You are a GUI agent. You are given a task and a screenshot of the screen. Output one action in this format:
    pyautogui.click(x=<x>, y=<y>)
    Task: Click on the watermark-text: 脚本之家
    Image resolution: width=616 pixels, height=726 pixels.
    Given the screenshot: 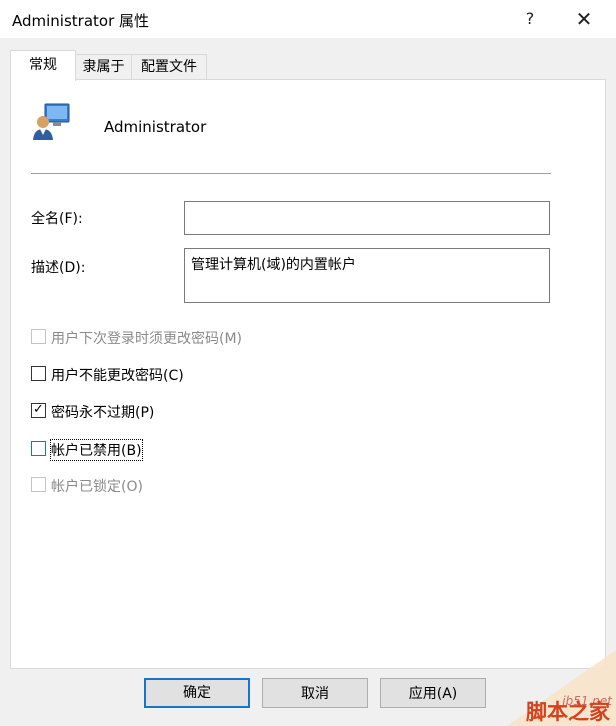 What is the action you would take?
    pyautogui.click(x=568, y=712)
    